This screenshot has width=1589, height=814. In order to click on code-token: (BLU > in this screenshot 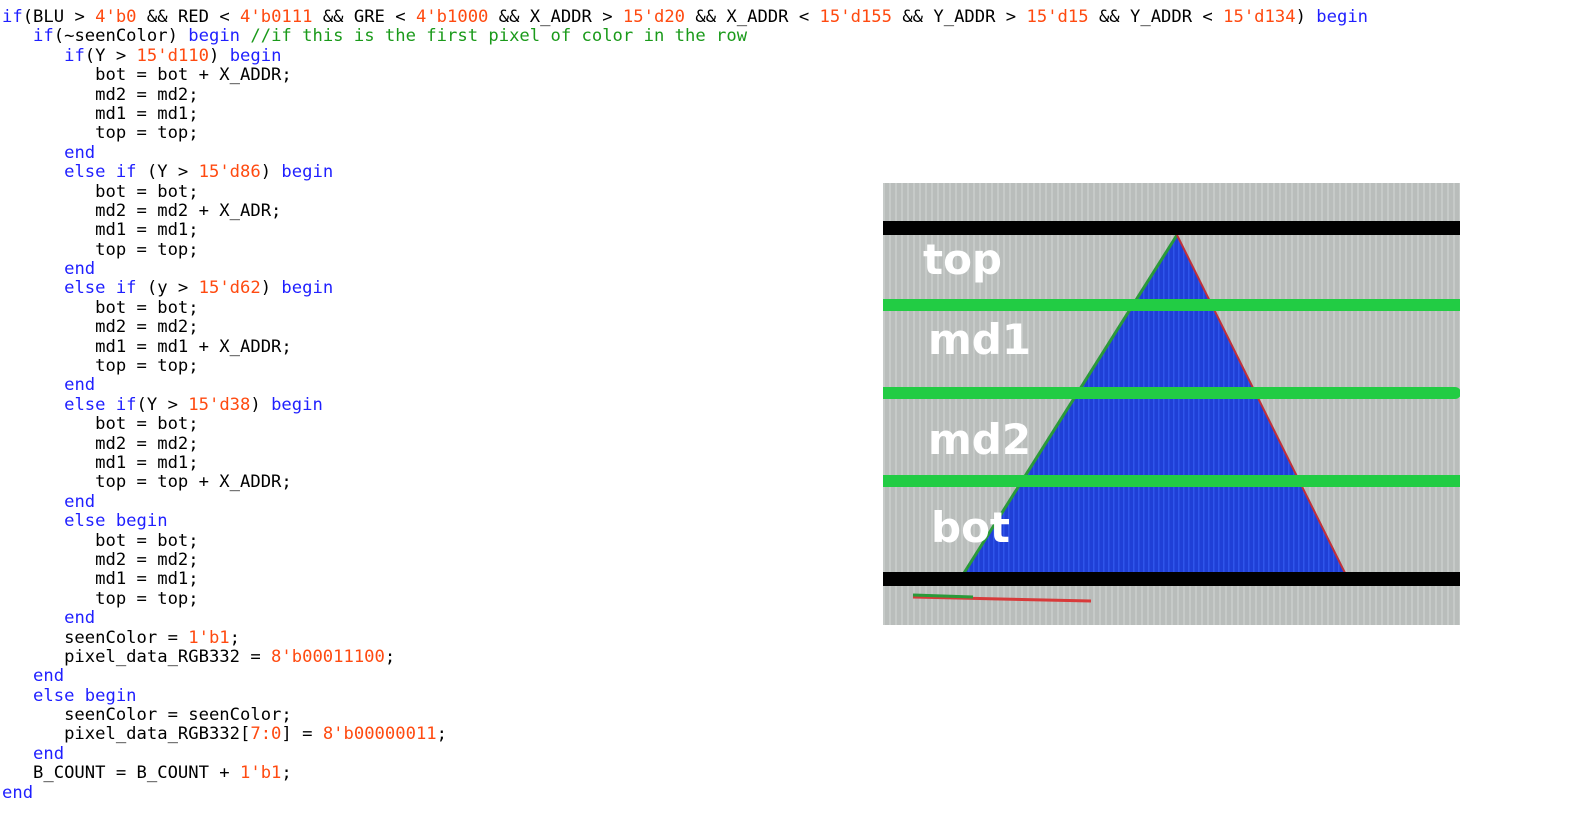, I will do `click(59, 17)`.